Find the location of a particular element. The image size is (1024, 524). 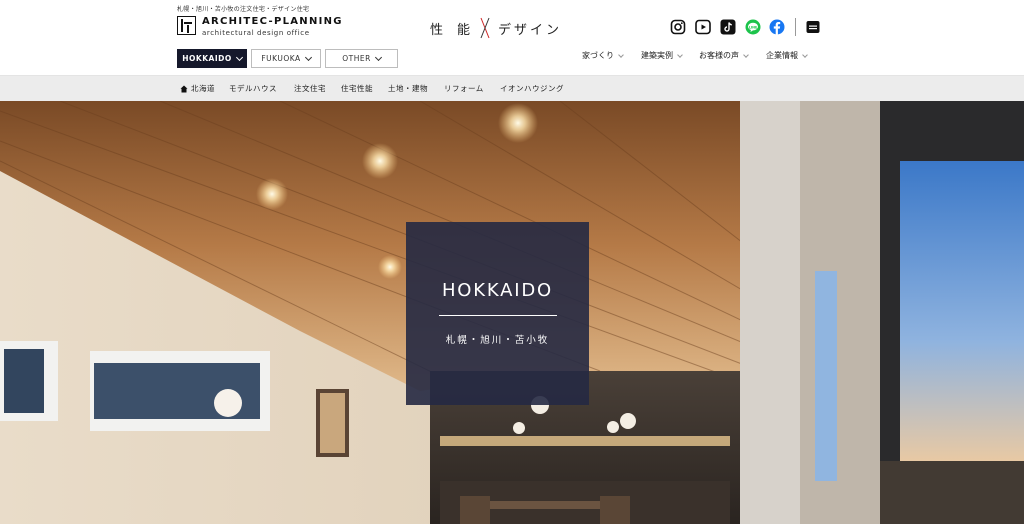

nav-label: 建築実例 is located at coordinates (657, 55).